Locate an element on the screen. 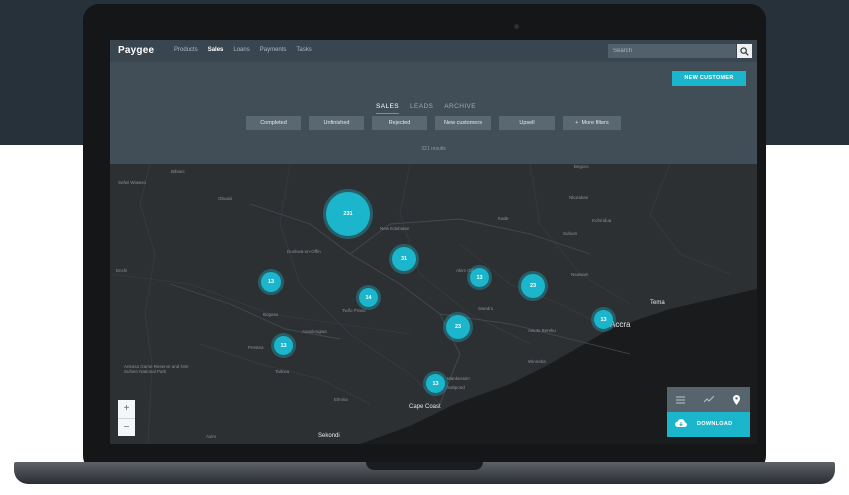 Image resolution: width=849 pixels, height=495 pixels. chart-view-icon is located at coordinates (708, 399).